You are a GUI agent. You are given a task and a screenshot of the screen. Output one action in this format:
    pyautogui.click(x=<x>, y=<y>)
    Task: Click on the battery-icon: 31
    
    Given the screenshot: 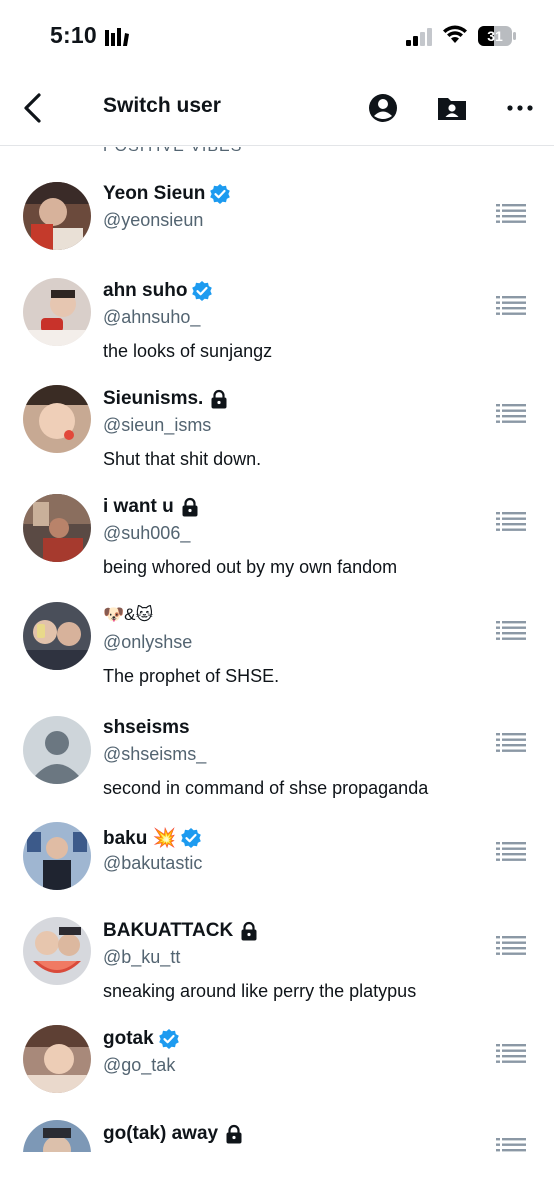 What is the action you would take?
    pyautogui.click(x=497, y=38)
    